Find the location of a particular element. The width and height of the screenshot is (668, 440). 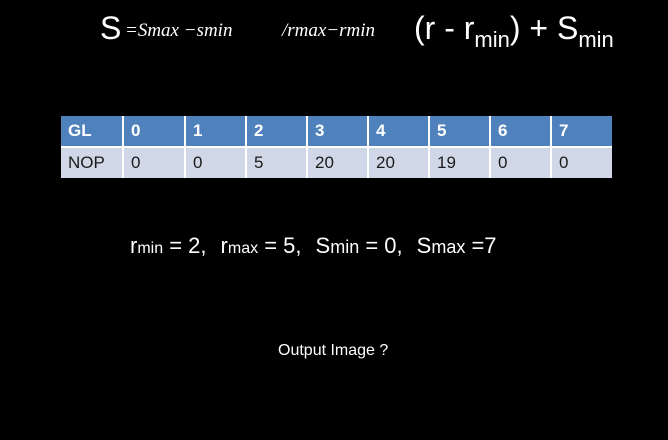

param-smax-subscript: max is located at coordinates (448, 247).